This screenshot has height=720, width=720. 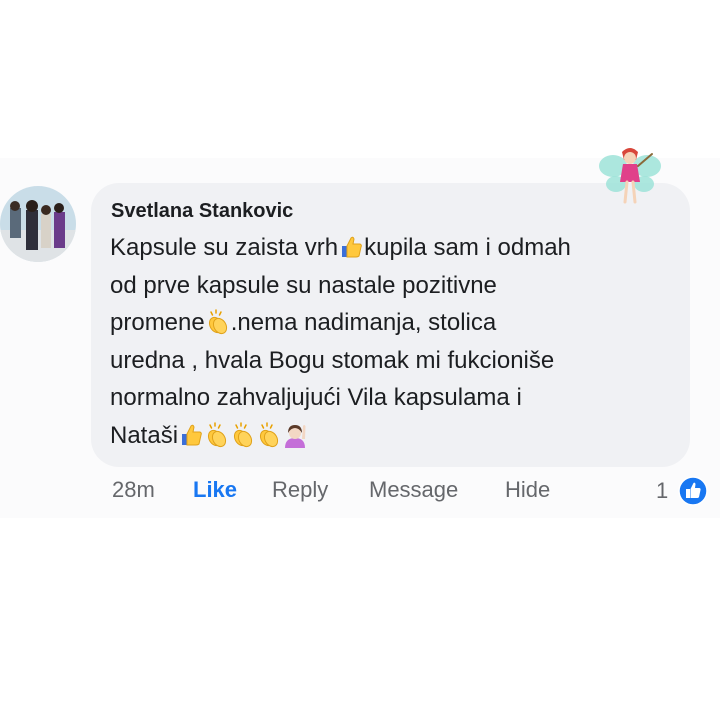 I want to click on comment-line: normalno zahvaljujući Vila kapsulama i, so click(x=397, y=398).